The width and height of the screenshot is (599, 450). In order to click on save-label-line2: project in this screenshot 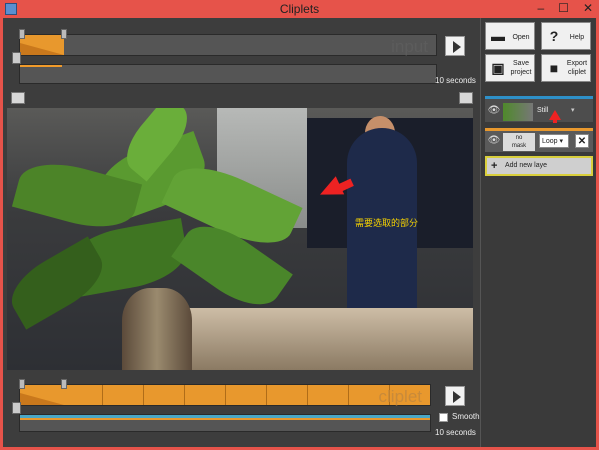, I will do `click(521, 72)`.